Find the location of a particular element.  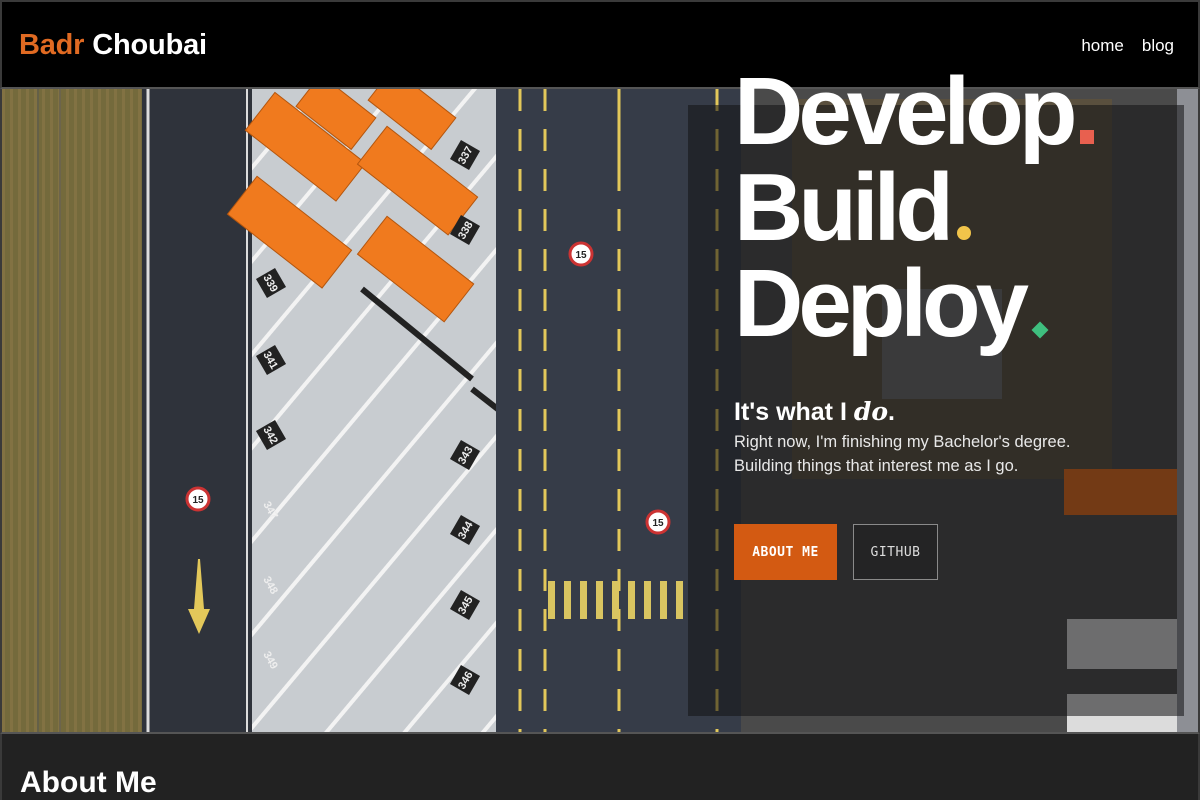

red-square-dot is located at coordinates (1087, 137).